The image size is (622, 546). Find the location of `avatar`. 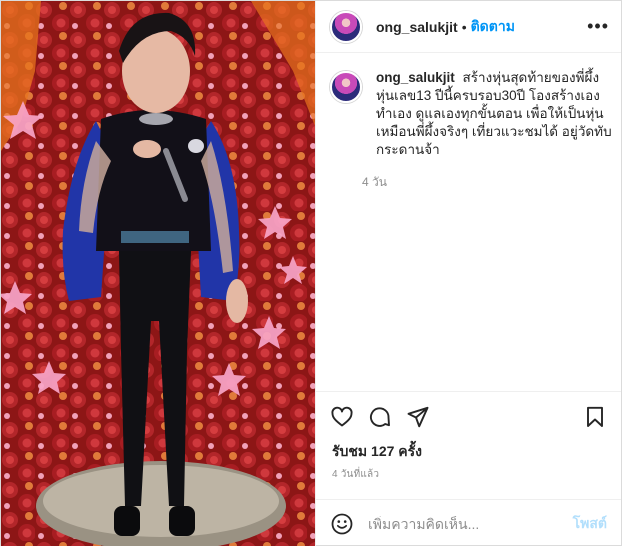

avatar is located at coordinates (346, 26).